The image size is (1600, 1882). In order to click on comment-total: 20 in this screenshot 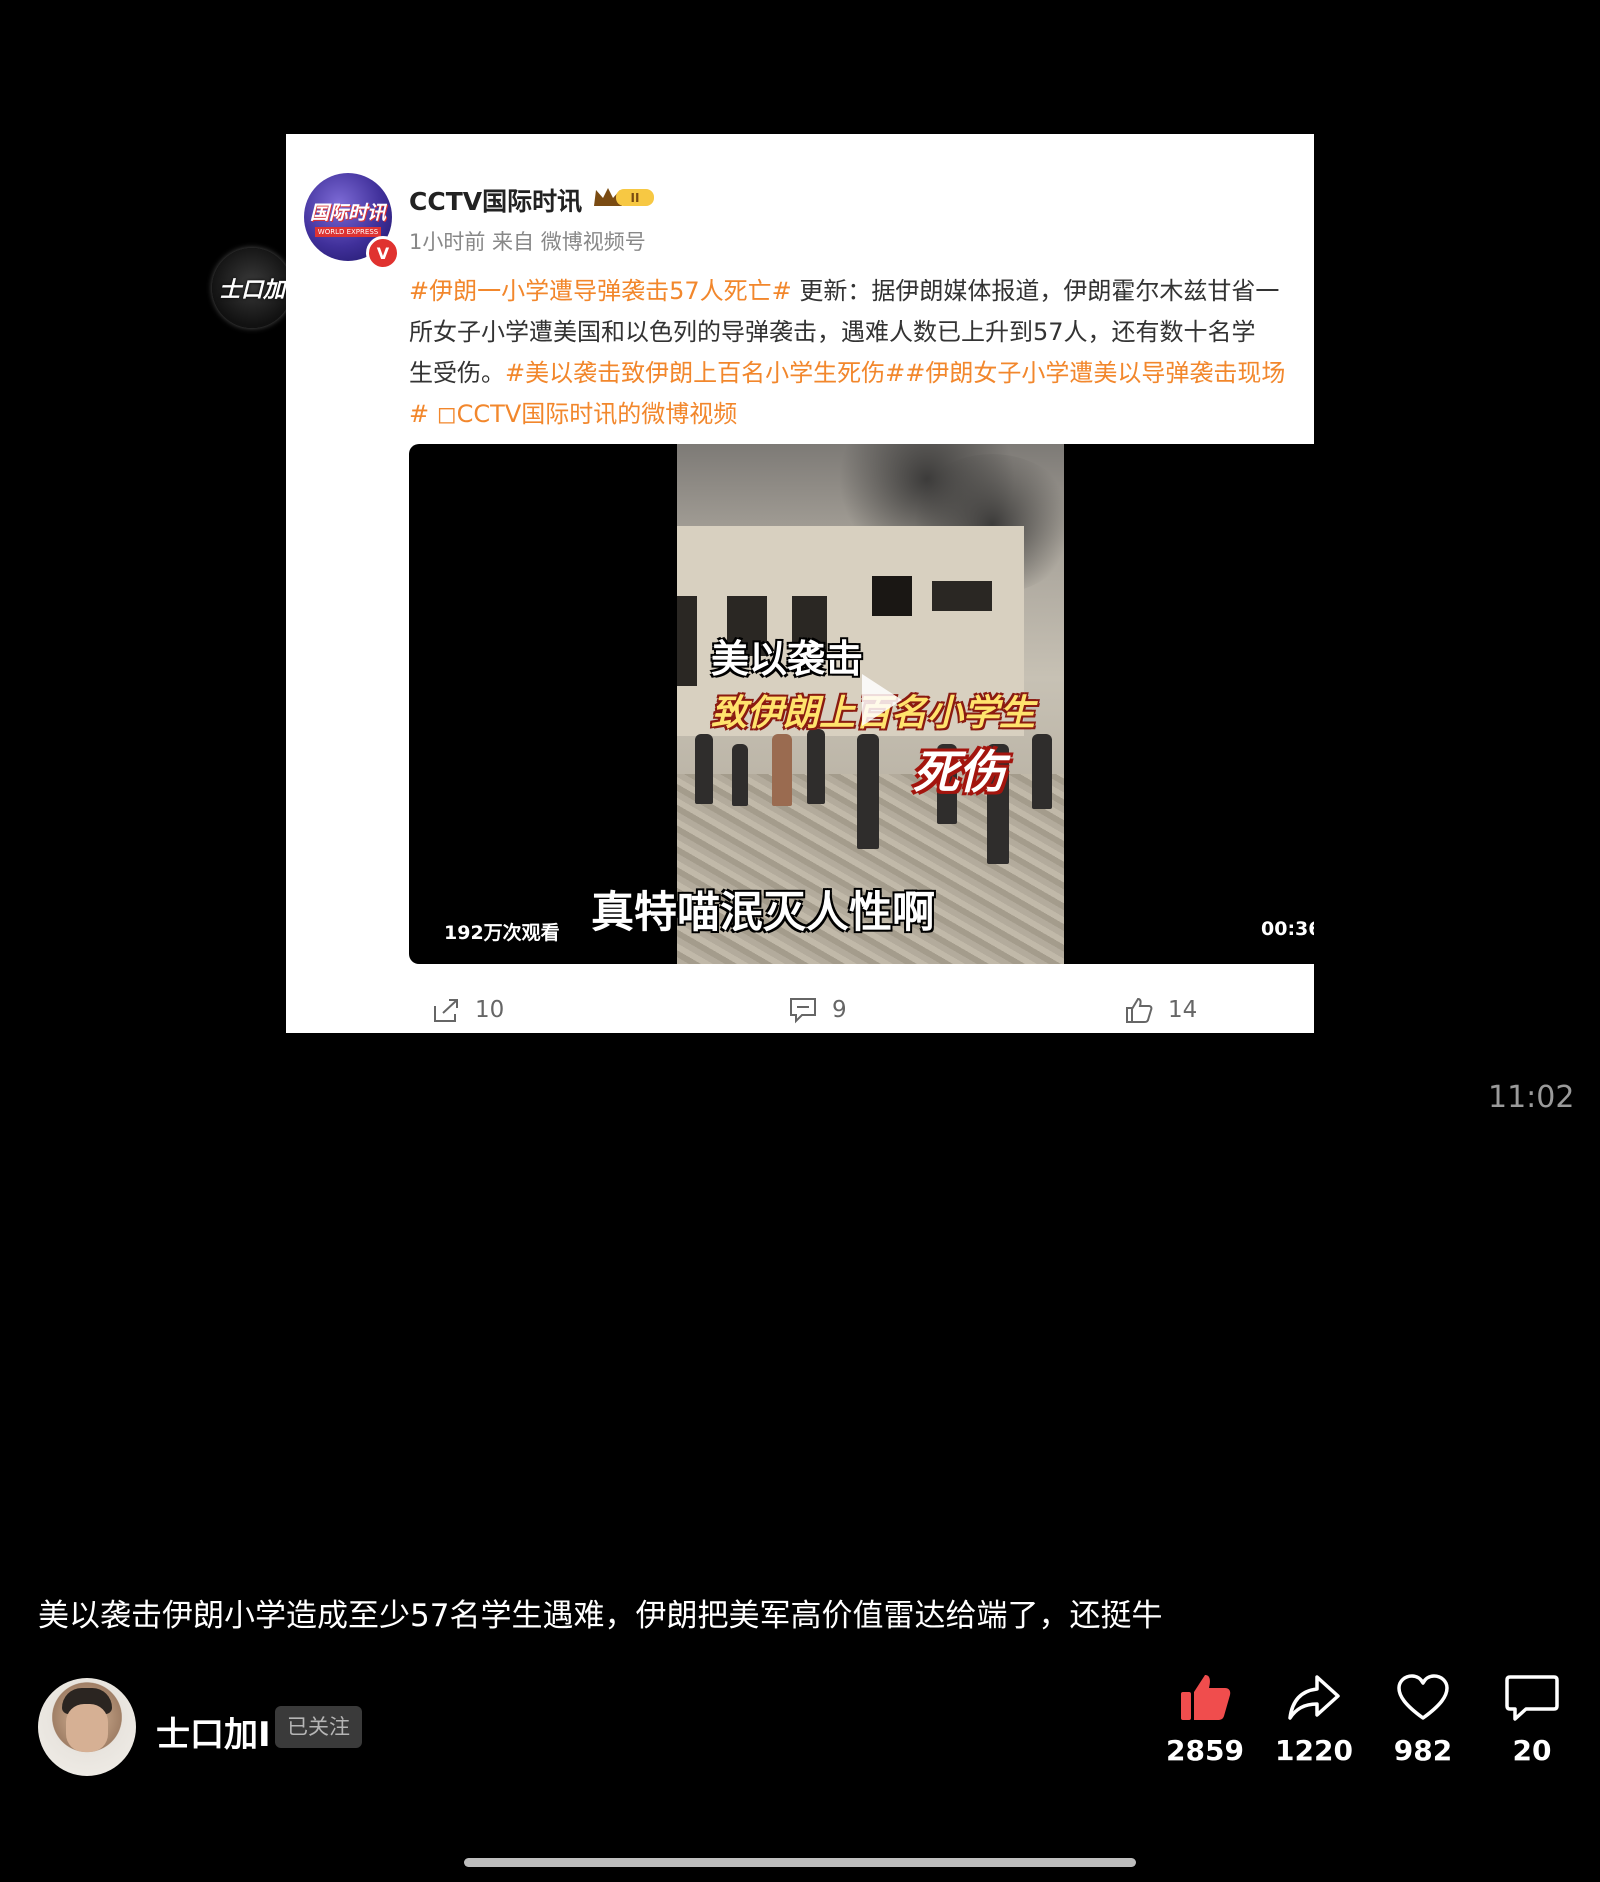, I will do `click(1532, 1750)`.